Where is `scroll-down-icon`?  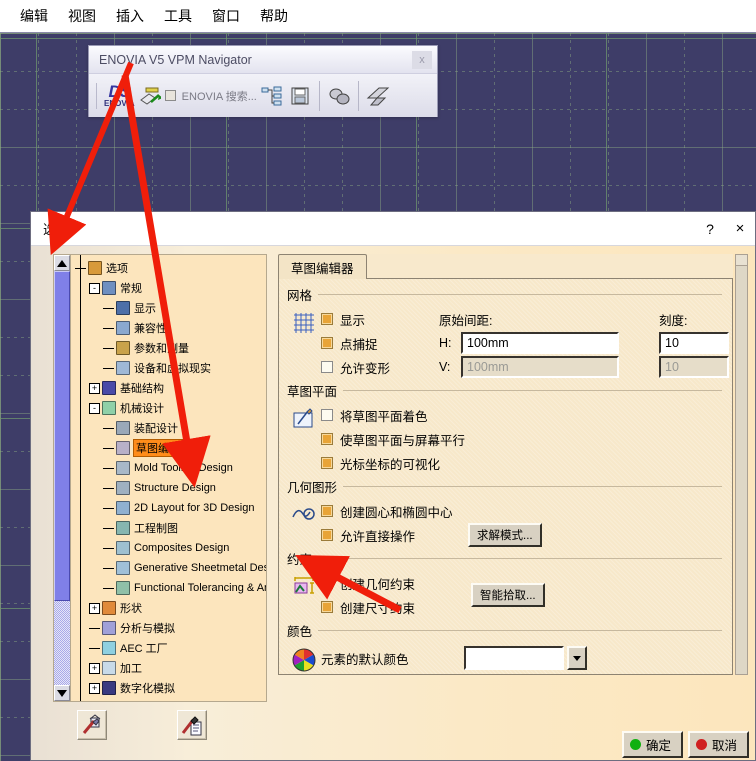
scroll-down-icon is located at coordinates (62, 693).